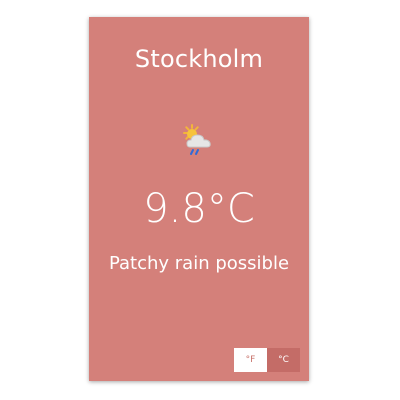 The width and height of the screenshot is (400, 400). I want to click on unit-toggle: °F °C, so click(267, 360).